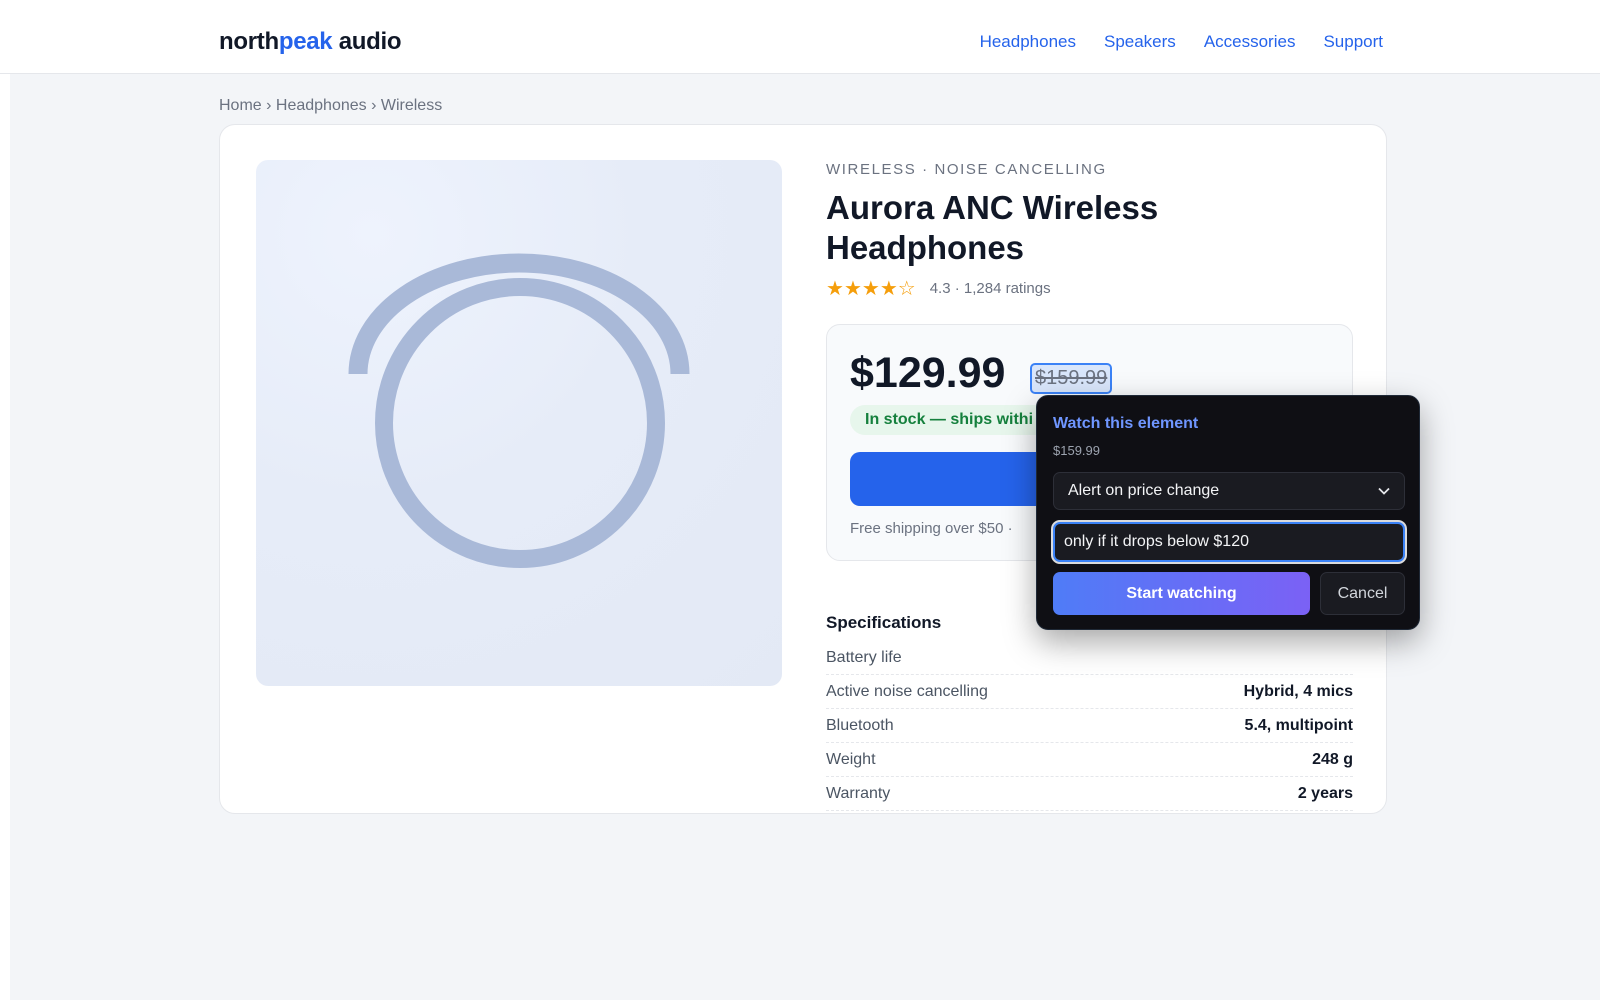  I want to click on nav-speakers: Speakers, so click(1140, 42).